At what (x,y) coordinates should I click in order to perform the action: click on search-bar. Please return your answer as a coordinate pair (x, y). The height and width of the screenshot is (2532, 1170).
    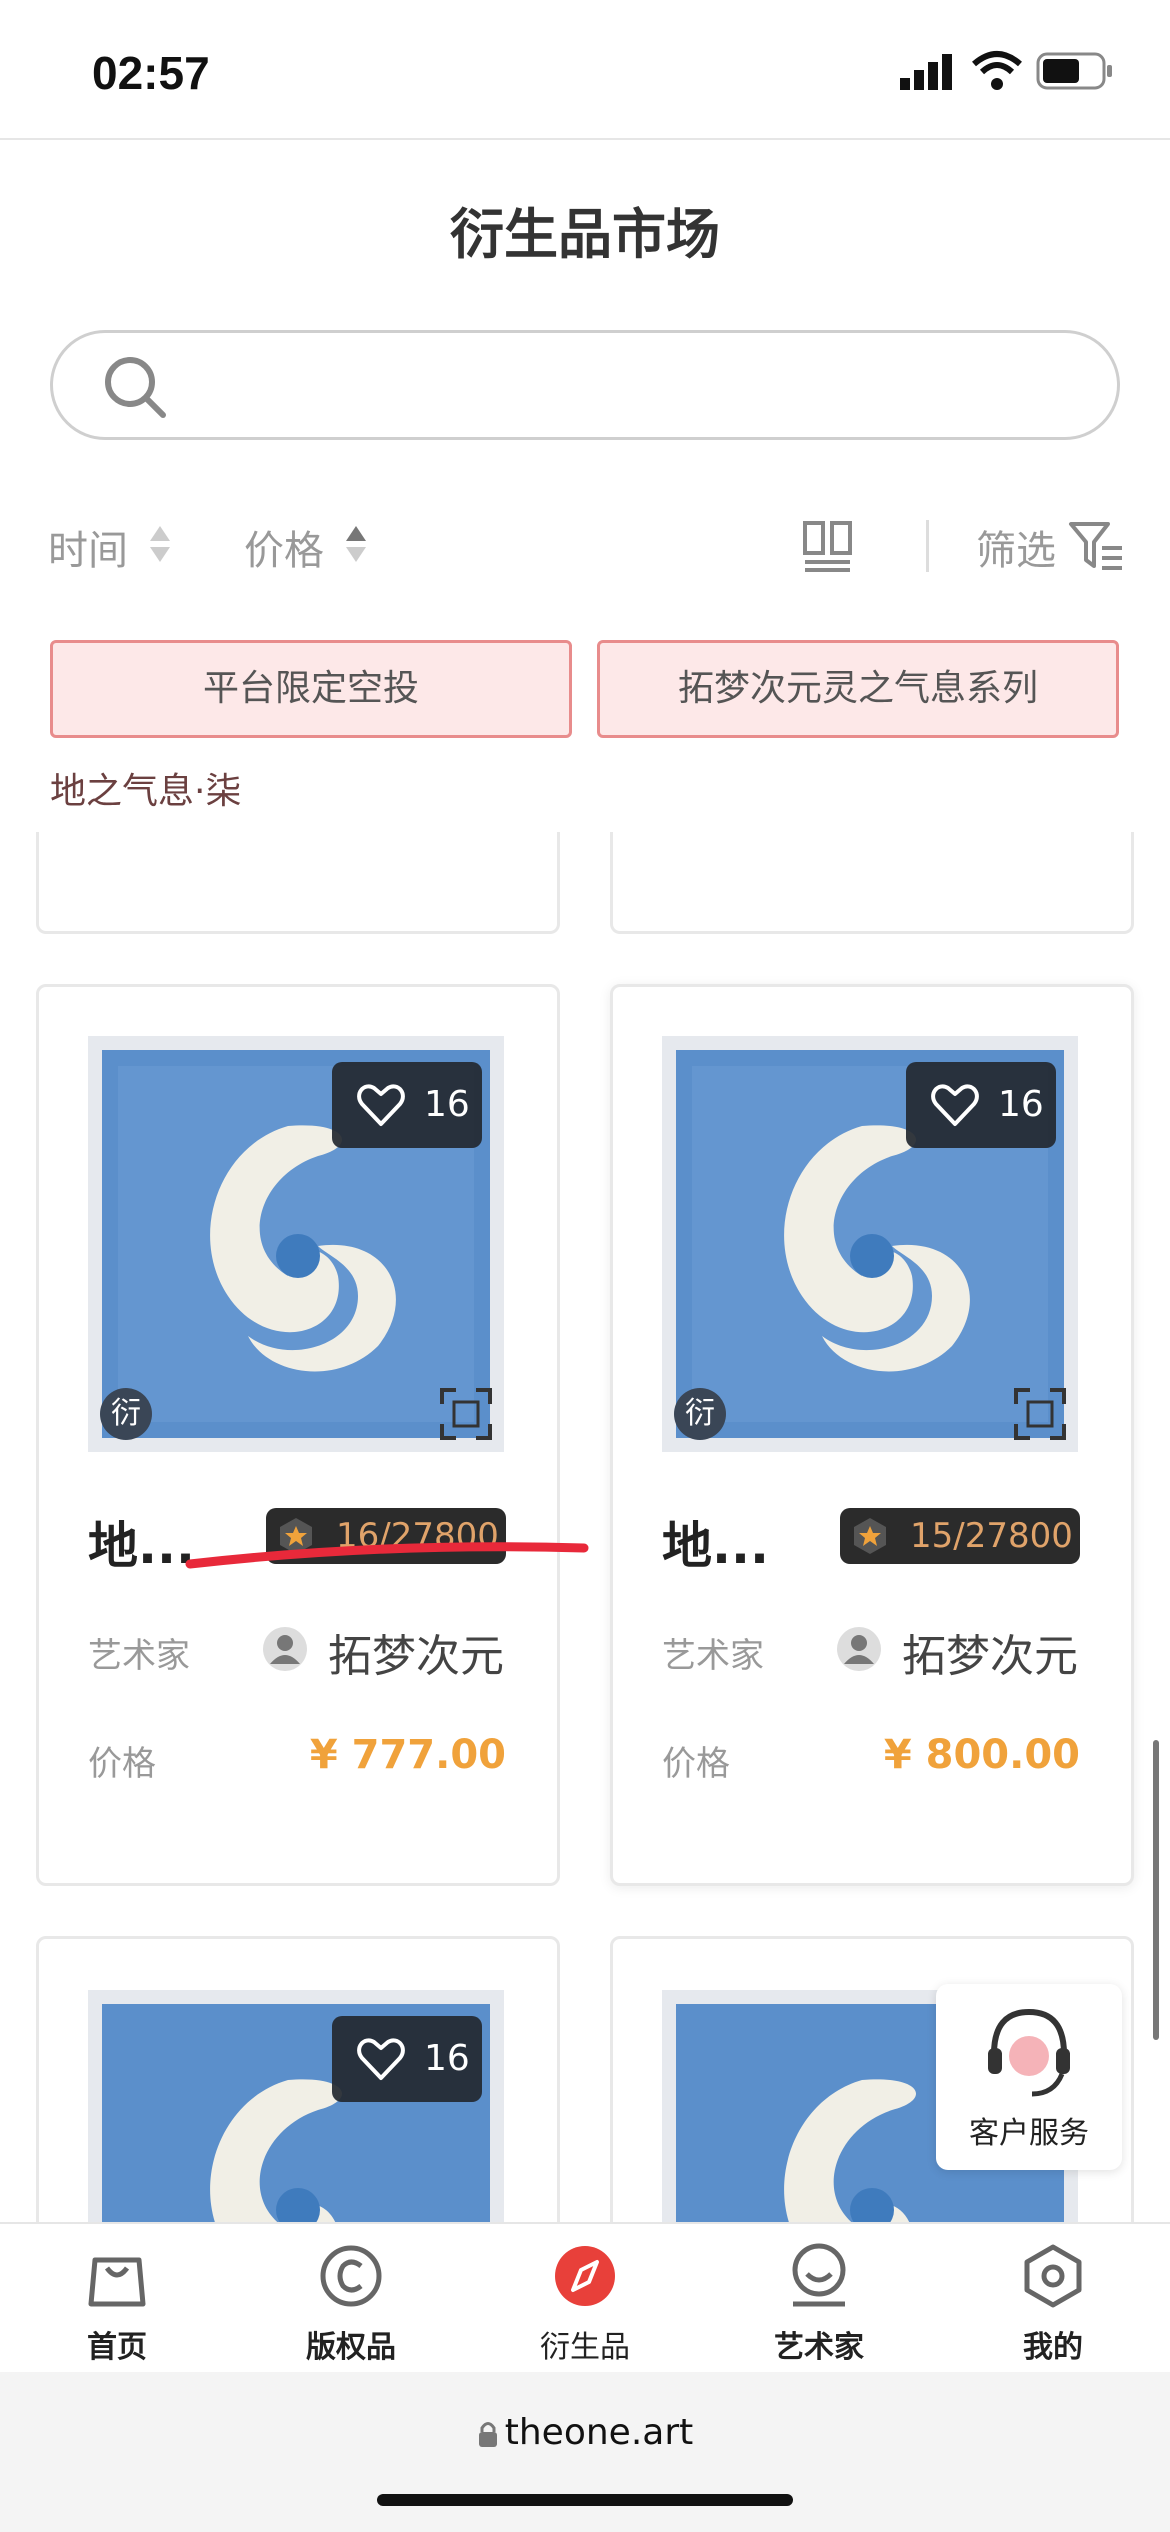
    Looking at the image, I should click on (585, 385).